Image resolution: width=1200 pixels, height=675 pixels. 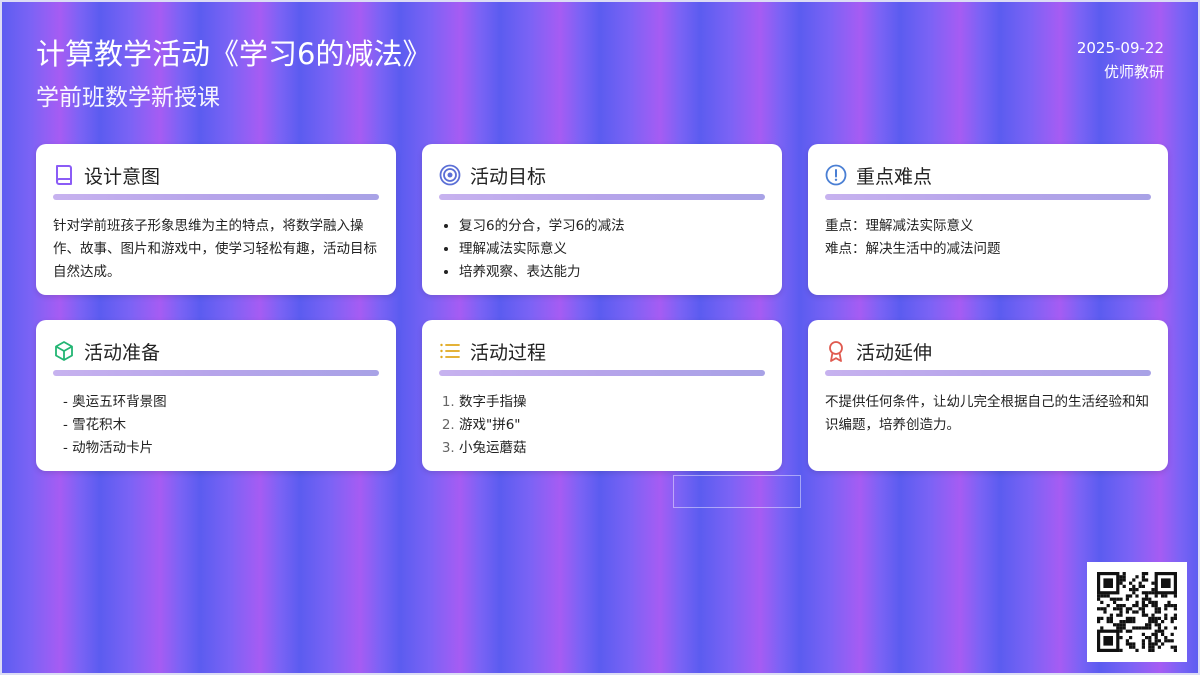 What do you see at coordinates (122, 352) in the screenshot?
I see `card-title: 活动准备` at bounding box center [122, 352].